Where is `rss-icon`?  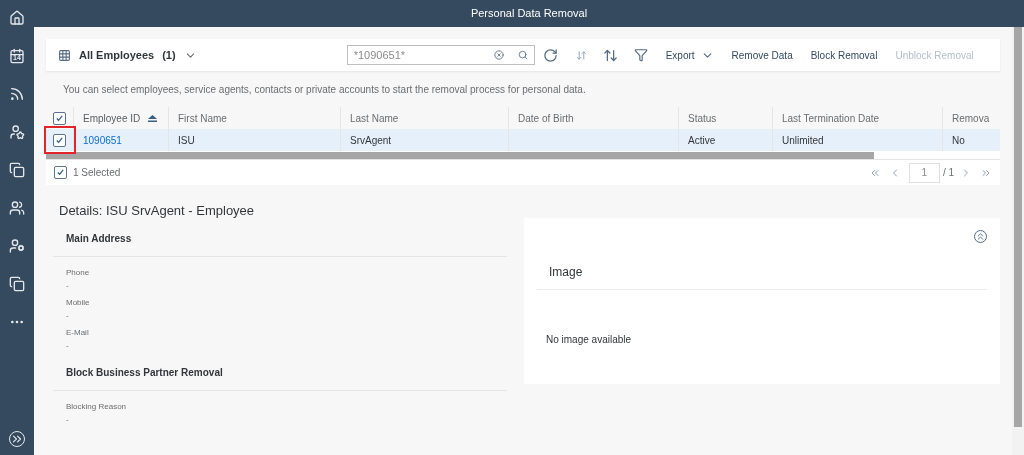
rss-icon is located at coordinates (17, 94).